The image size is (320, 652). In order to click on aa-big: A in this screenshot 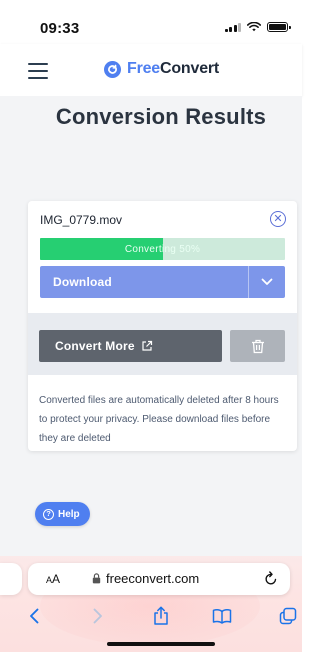, I will do `click(56, 579)`.